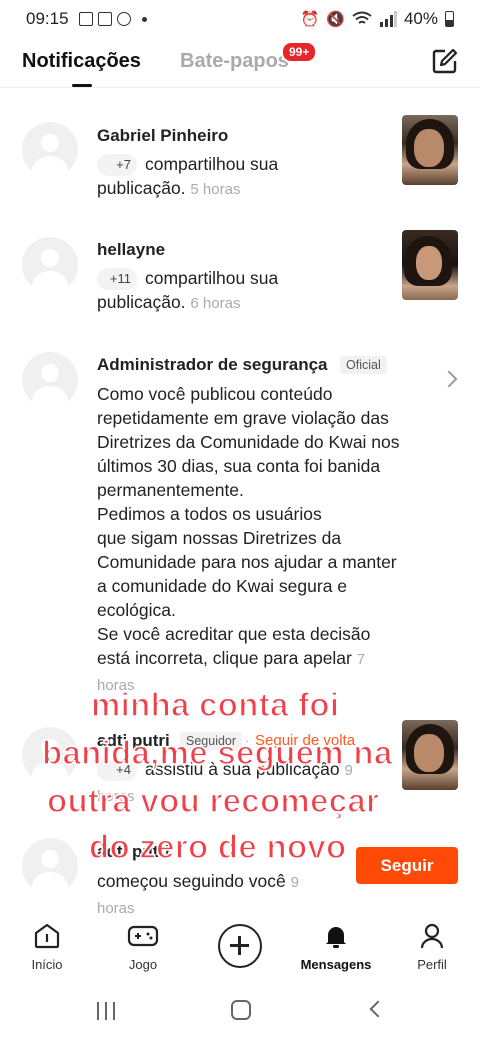 Image resolution: width=480 pixels, height=1040 pixels. I want to click on tab-notifications: Notificações, so click(81, 61).